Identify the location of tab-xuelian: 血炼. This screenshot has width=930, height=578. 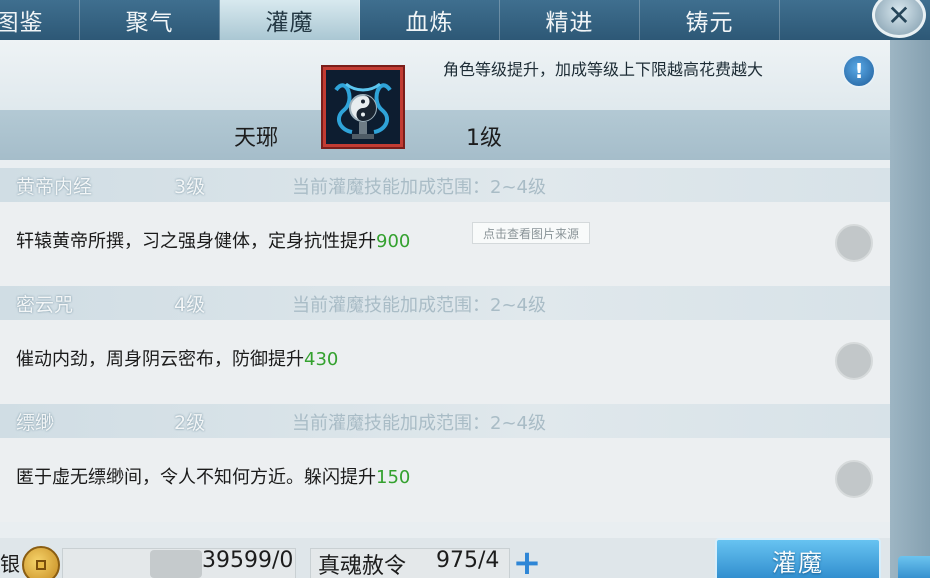
(430, 20).